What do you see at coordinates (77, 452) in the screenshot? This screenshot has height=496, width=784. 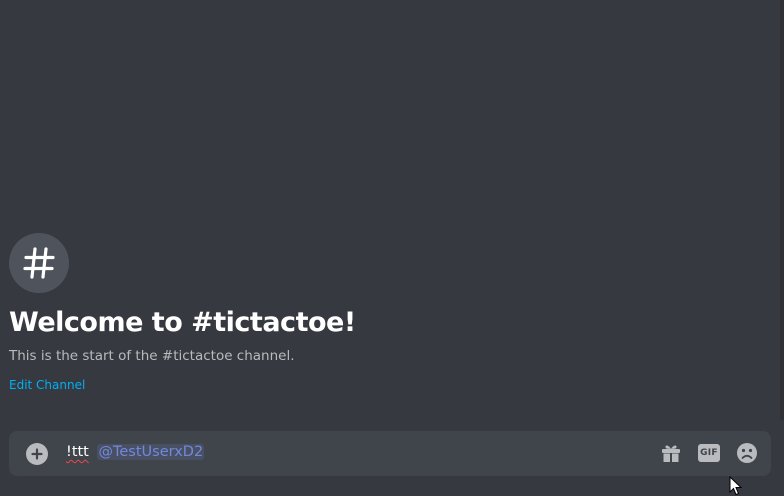 I see `command-text: !ttt` at bounding box center [77, 452].